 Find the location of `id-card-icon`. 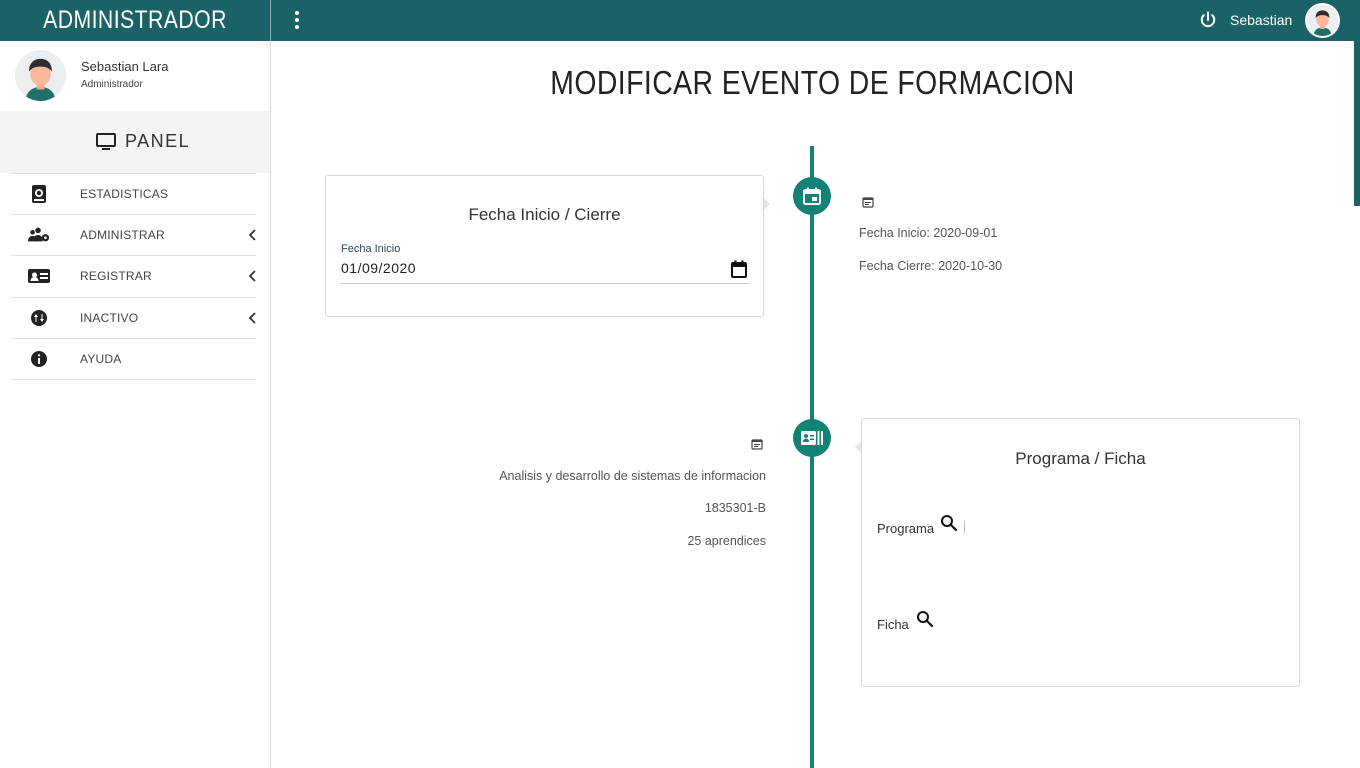

id-card-icon is located at coordinates (39, 276).